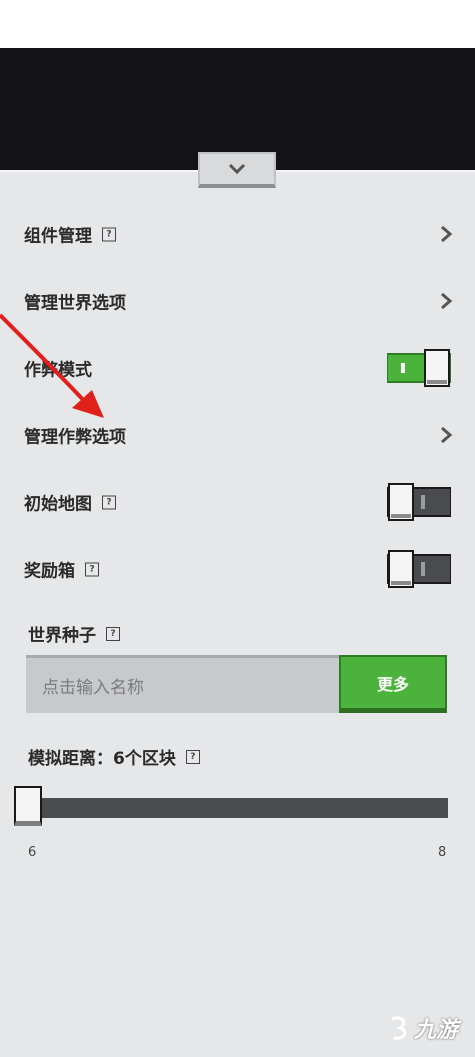  Describe the element at coordinates (183, 684) in the screenshot. I see `world-seed-input: 点击输入名称` at that location.